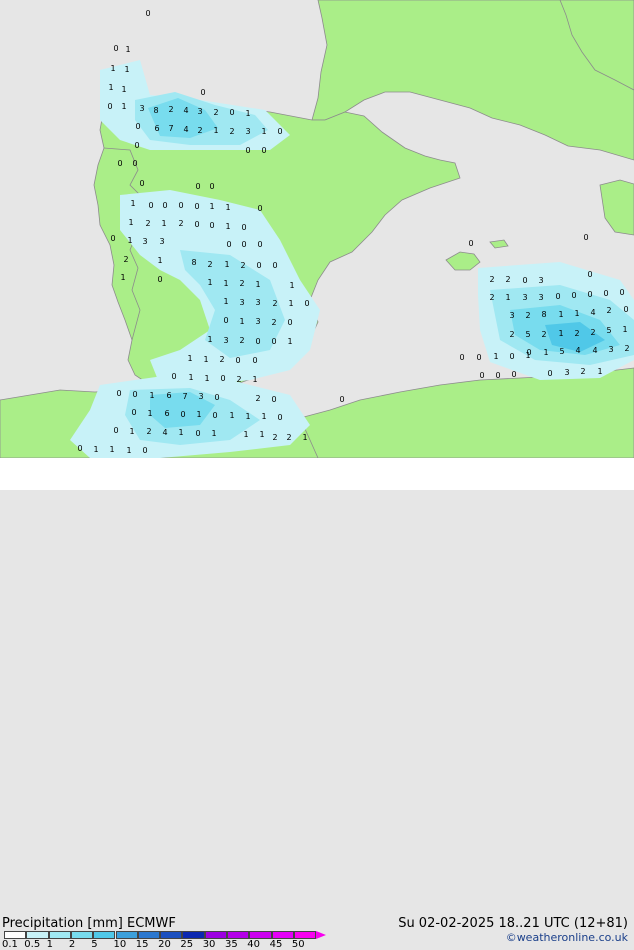 This screenshot has height=950, width=634. Describe the element at coordinates (567, 938) in the screenshot. I see `credit-link: ©weatheronline.co.uk` at that location.